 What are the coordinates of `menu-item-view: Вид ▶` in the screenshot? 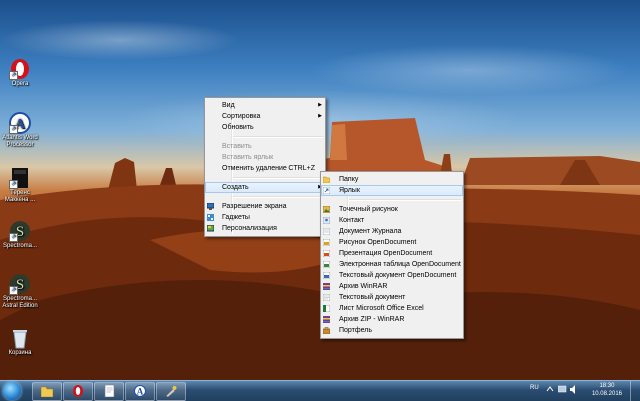 It's located at (265, 105).